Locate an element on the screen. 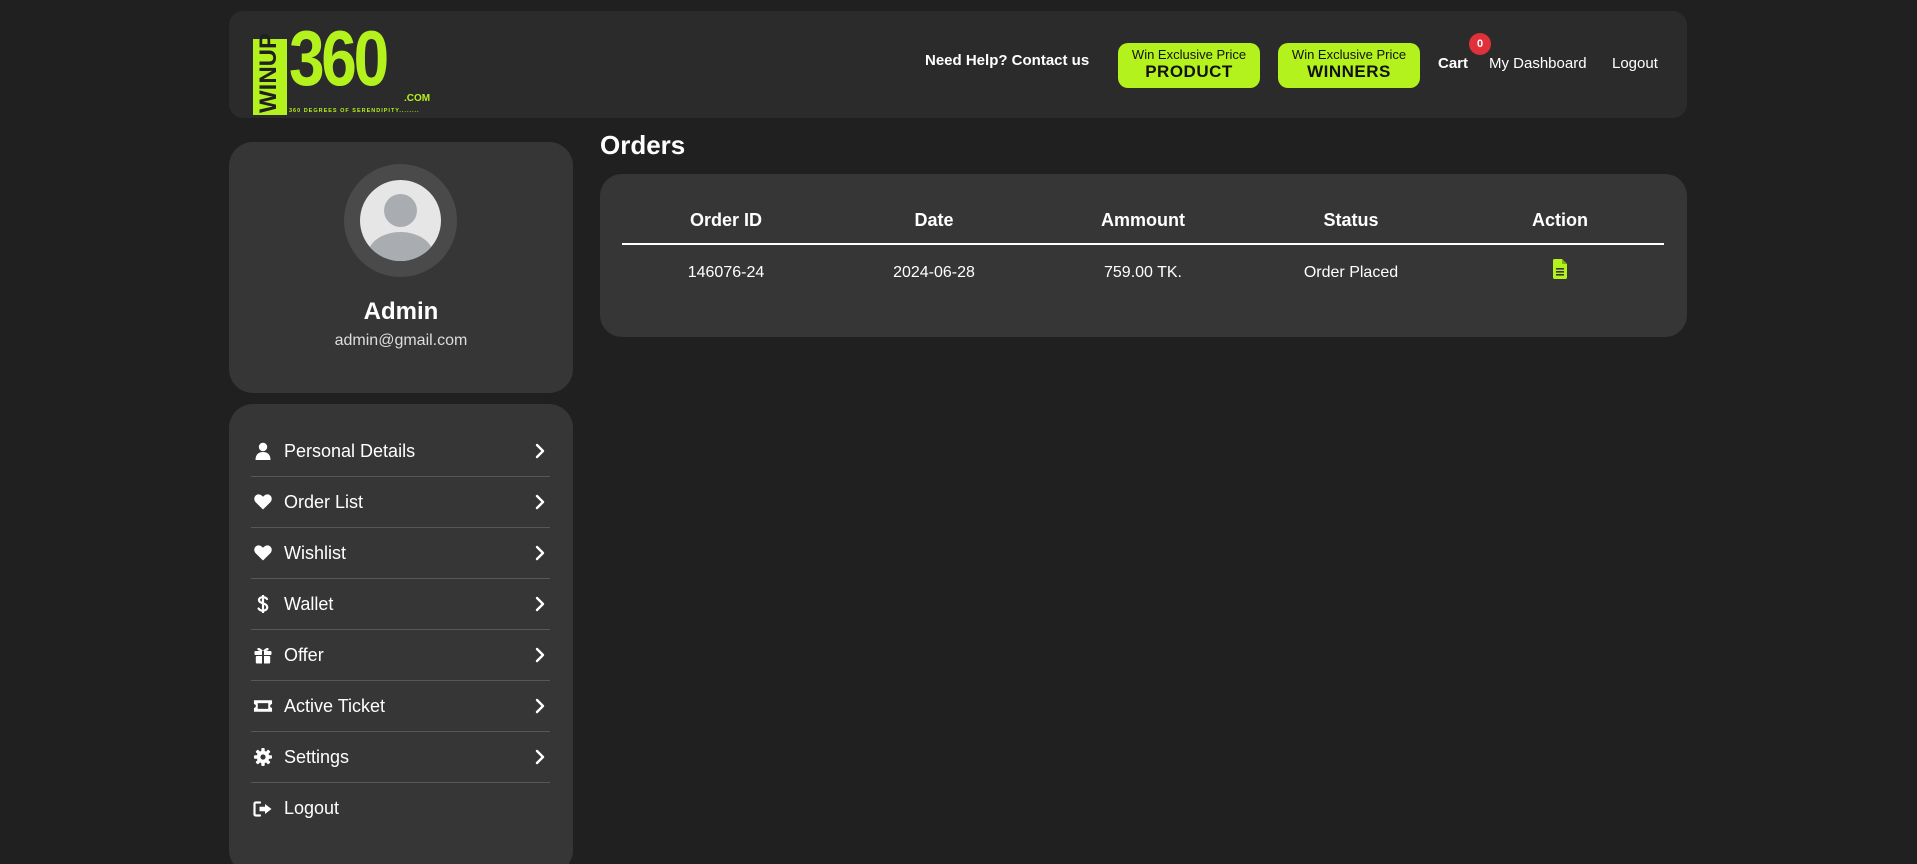 The image size is (1917, 864). sidebar-item-label: Personal Details is located at coordinates (350, 450).